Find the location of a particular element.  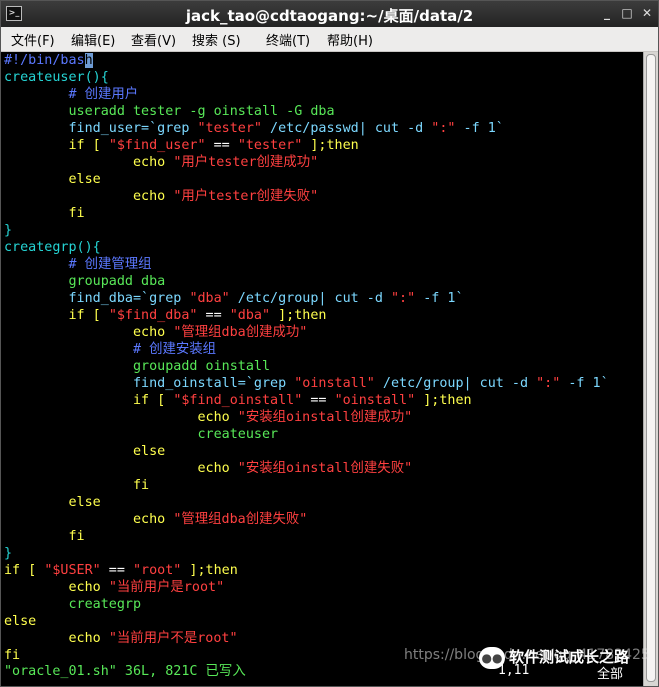

code-line: #!/bin/bash is located at coordinates (48, 60).